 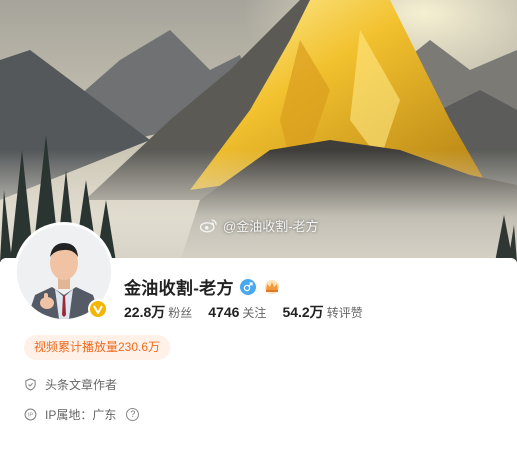 I want to click on cover-watermark: @金油收割-老方, so click(x=259, y=225).